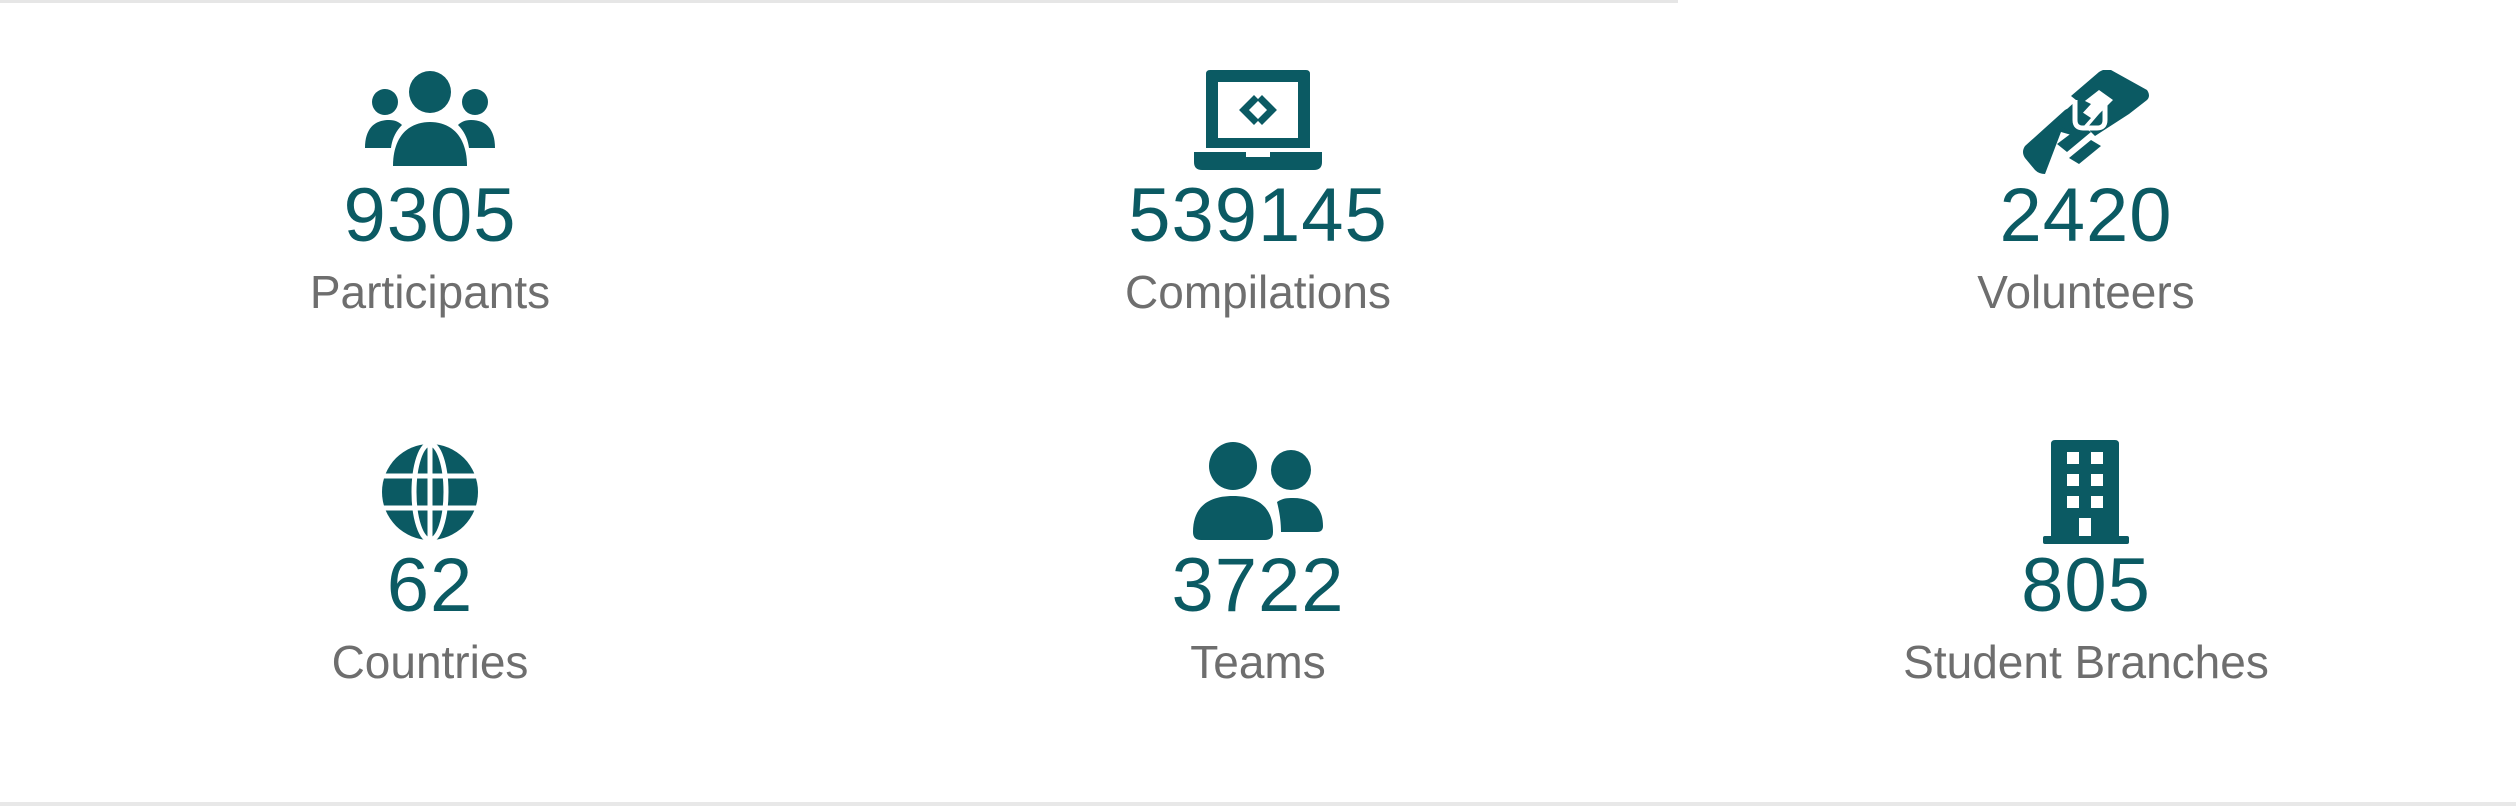 Image resolution: width=2516 pixels, height=806 pixels. Describe the element at coordinates (1258, 215) in the screenshot. I see `stat-value: 539145` at that location.